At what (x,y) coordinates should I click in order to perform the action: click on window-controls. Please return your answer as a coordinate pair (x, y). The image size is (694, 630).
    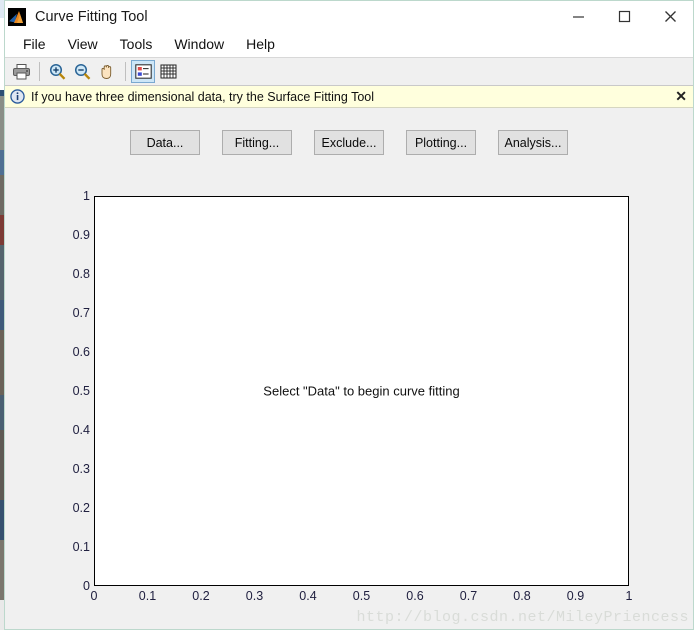
    Looking at the image, I should click on (624, 16).